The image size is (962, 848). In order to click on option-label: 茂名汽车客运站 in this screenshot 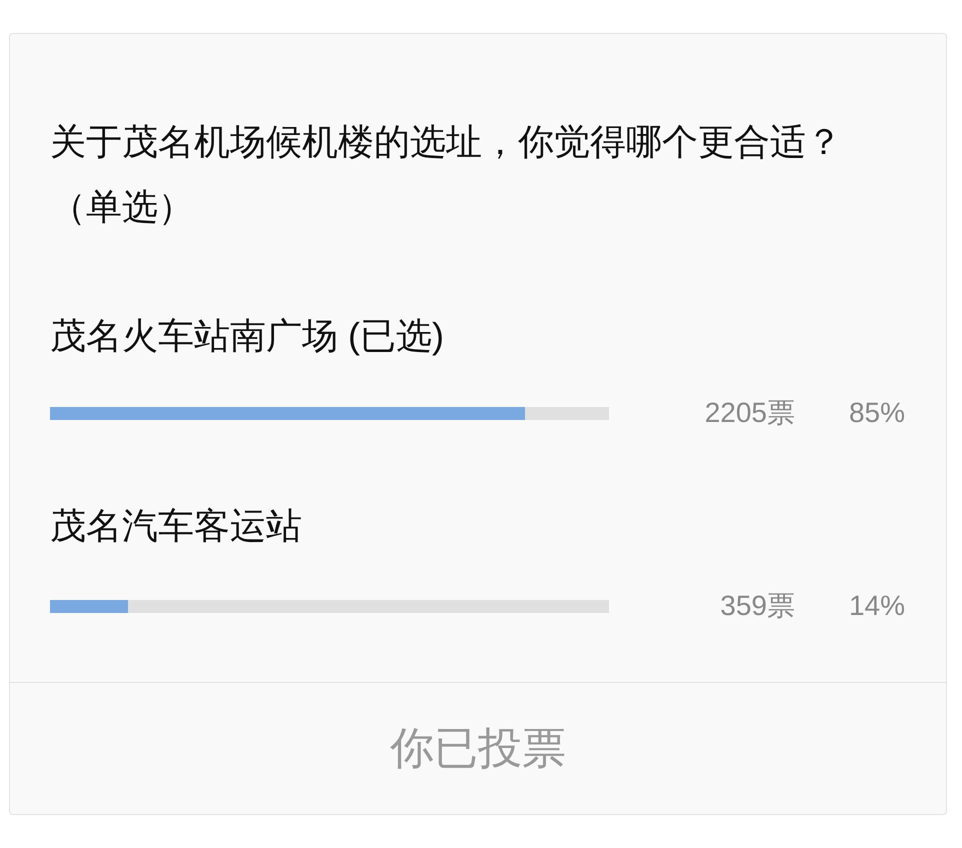, I will do `click(176, 526)`.